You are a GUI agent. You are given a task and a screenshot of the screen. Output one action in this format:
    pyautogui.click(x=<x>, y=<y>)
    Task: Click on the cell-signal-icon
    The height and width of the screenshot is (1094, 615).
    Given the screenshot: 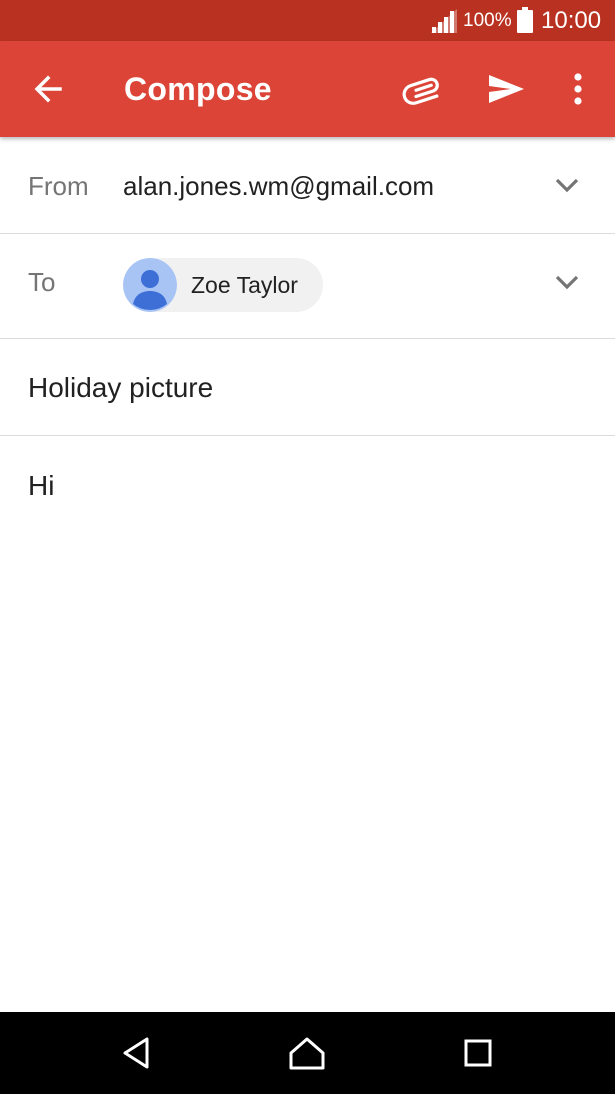 What is the action you would take?
    pyautogui.click(x=444, y=21)
    